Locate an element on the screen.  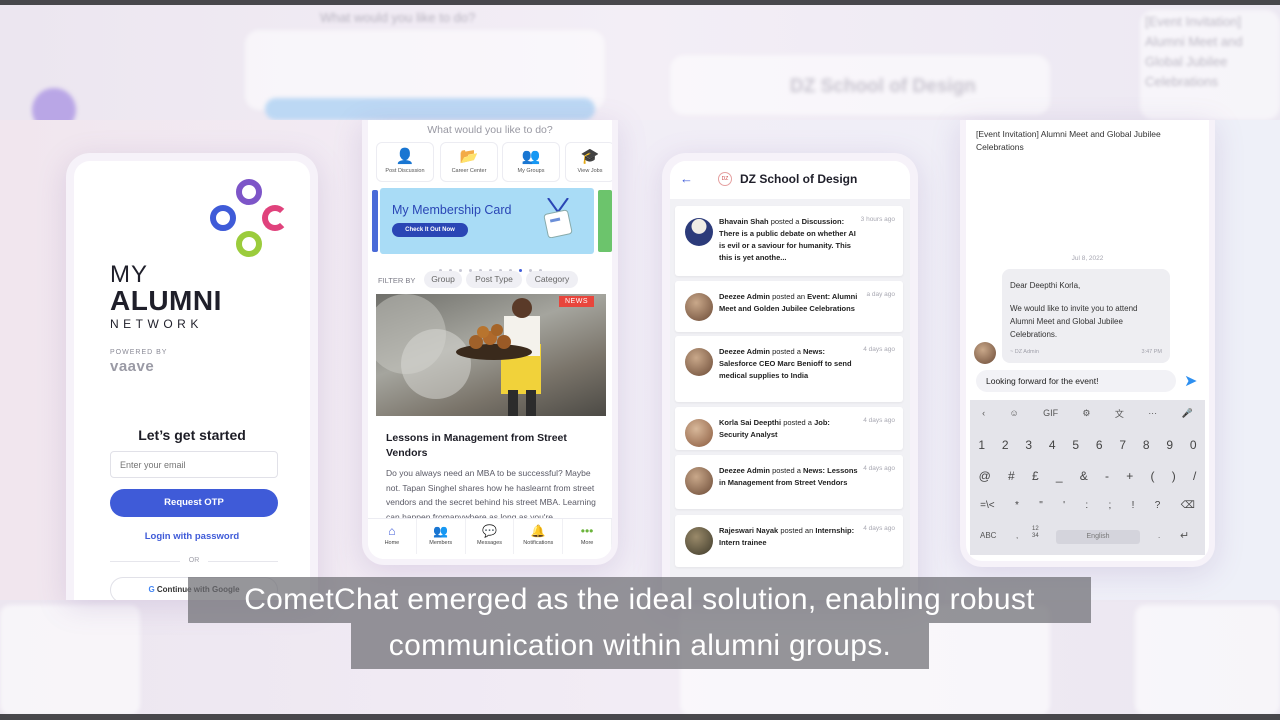
key-abc: ABC is located at coordinates (988, 535).